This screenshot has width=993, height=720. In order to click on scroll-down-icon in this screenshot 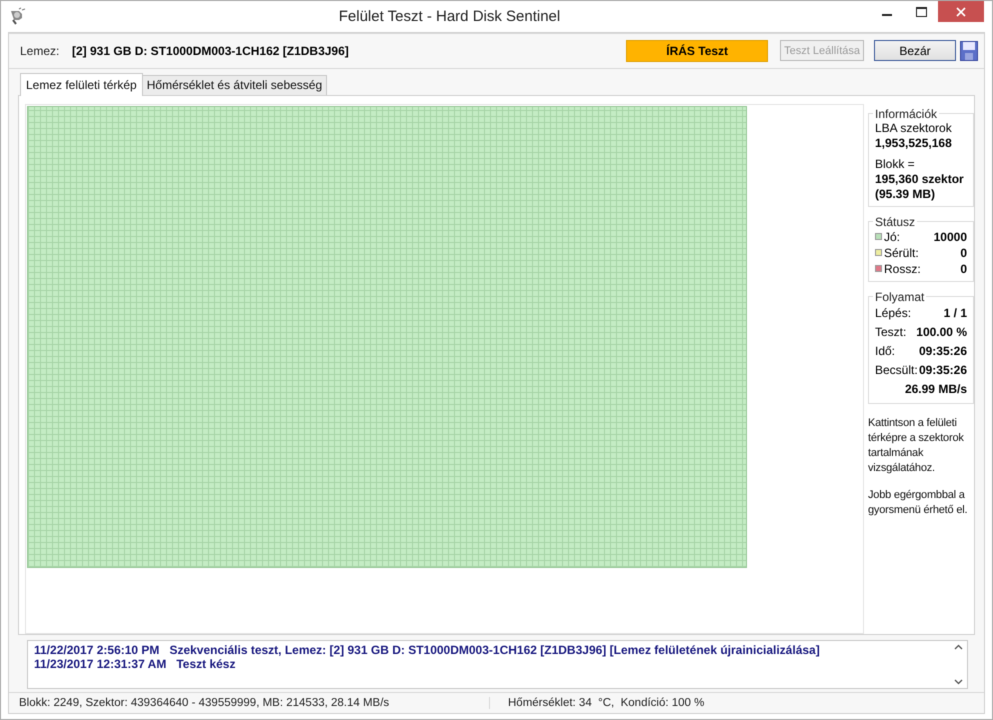, I will do `click(958, 682)`.